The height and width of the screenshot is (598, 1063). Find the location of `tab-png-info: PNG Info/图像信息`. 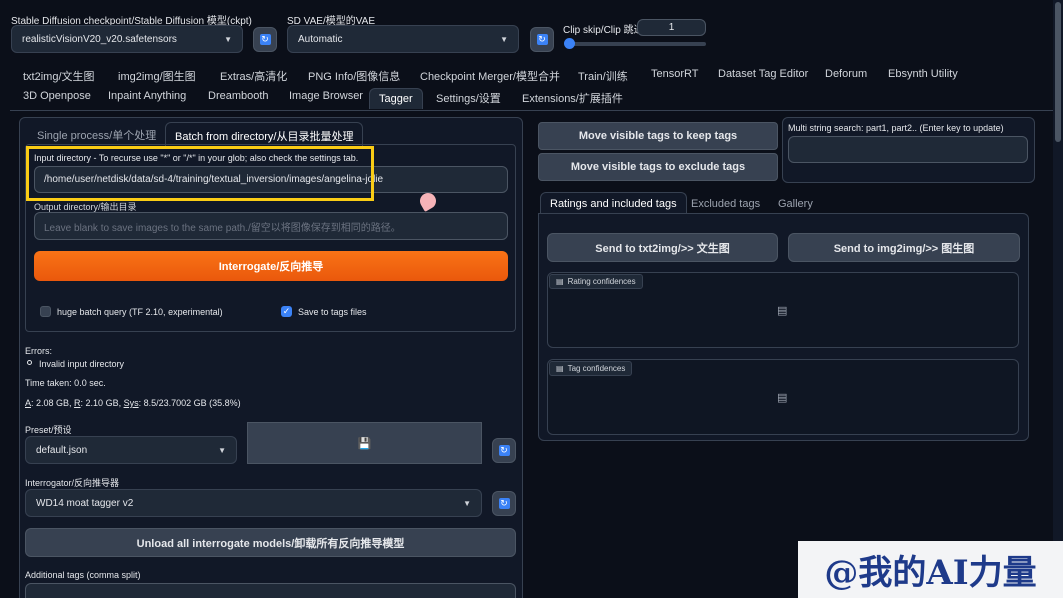

tab-png-info: PNG Info/图像信息 is located at coordinates (354, 76).